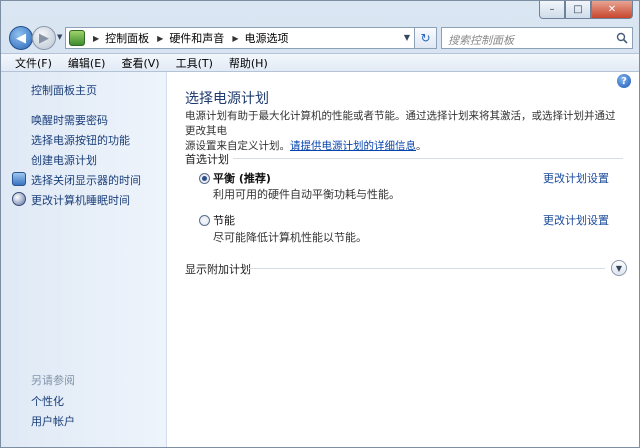 The width and height of the screenshot is (640, 448). Describe the element at coordinates (86, 180) in the screenshot. I see `sidebar-link-display-off: 选择关闭显示器的时间` at that location.